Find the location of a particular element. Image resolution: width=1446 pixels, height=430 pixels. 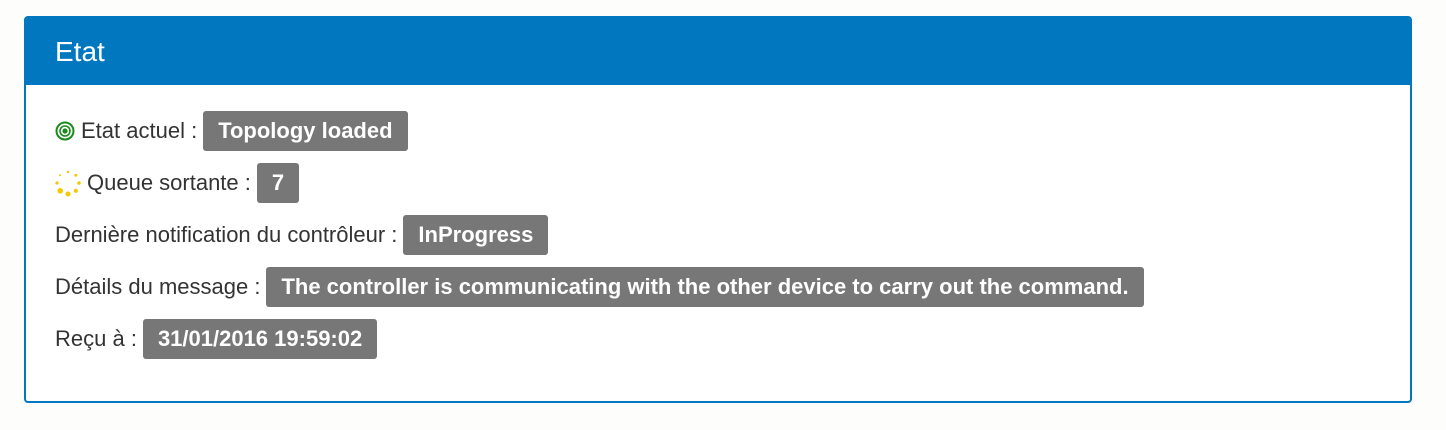

outgoing-queue-row: Queue sortante : 7 is located at coordinates (732, 183).